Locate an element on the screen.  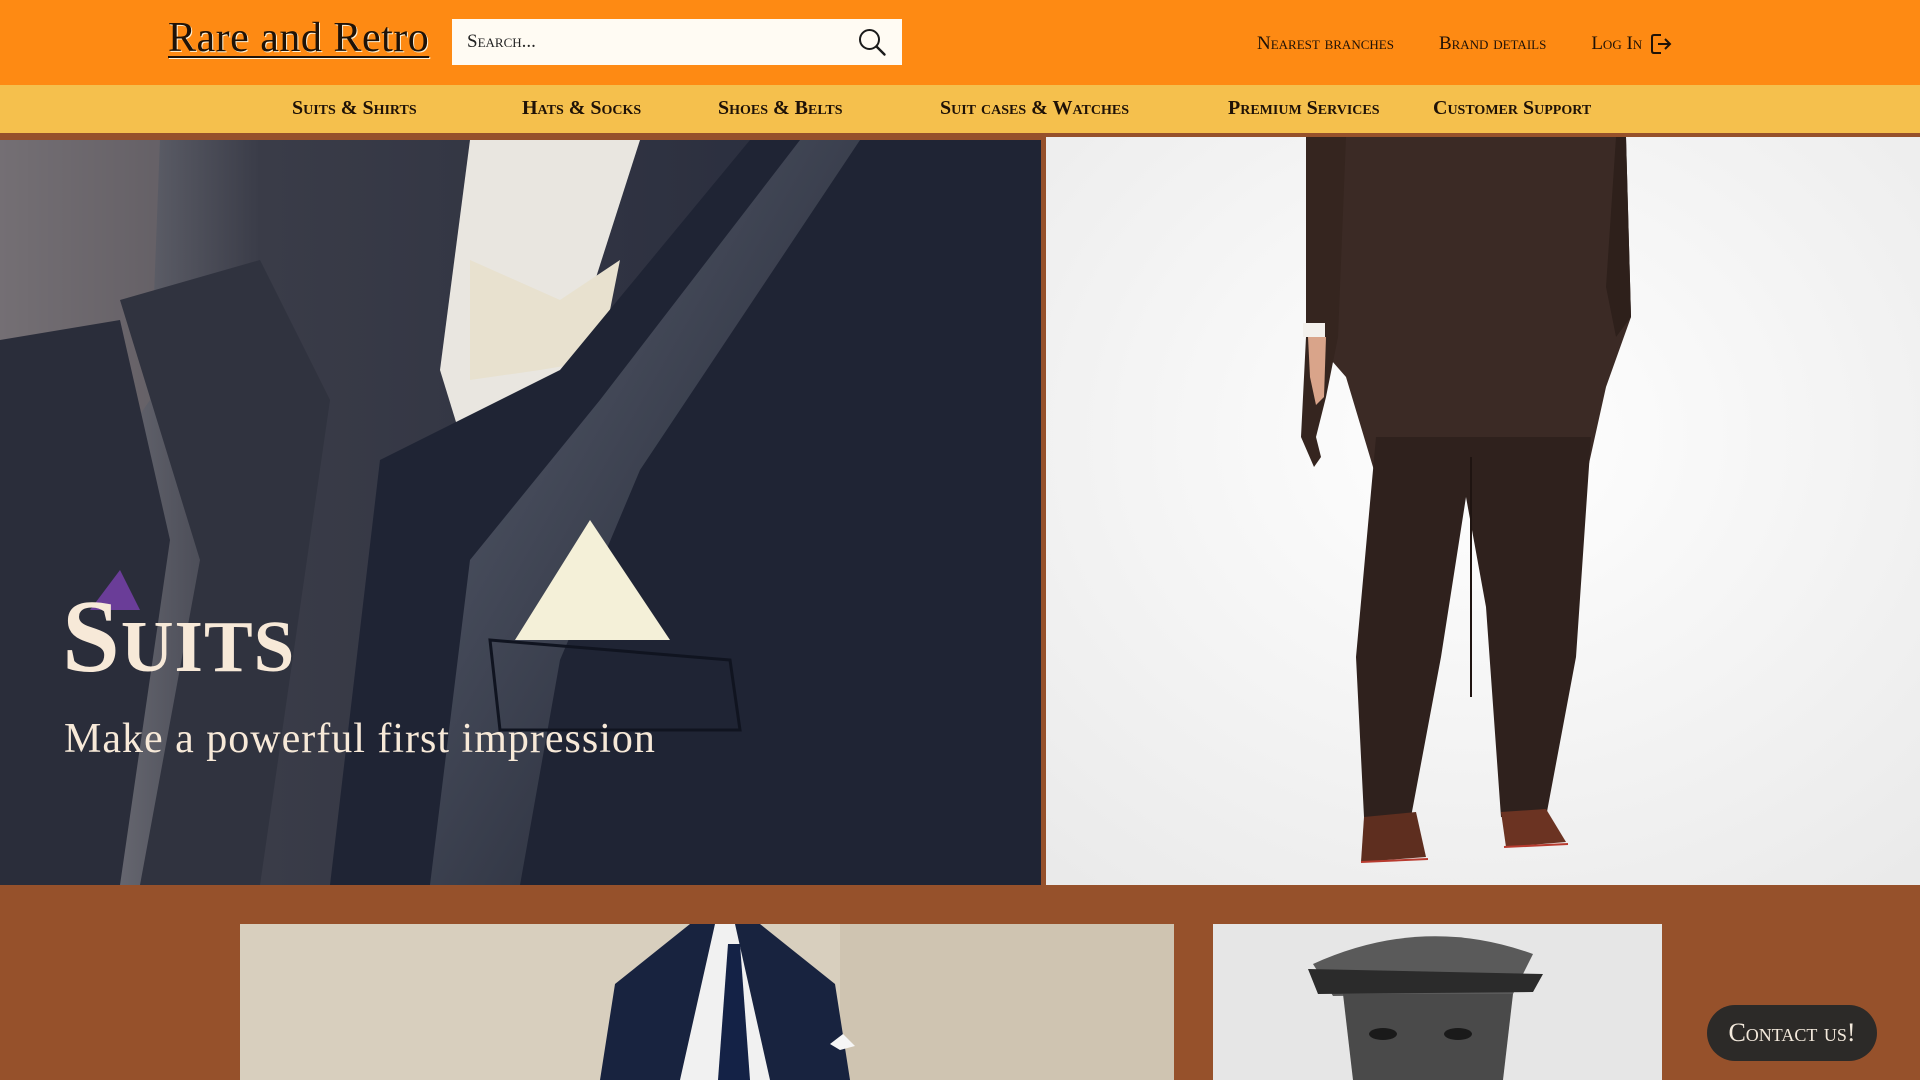
contact-us-button: Contact us! is located at coordinates (1792, 1033).